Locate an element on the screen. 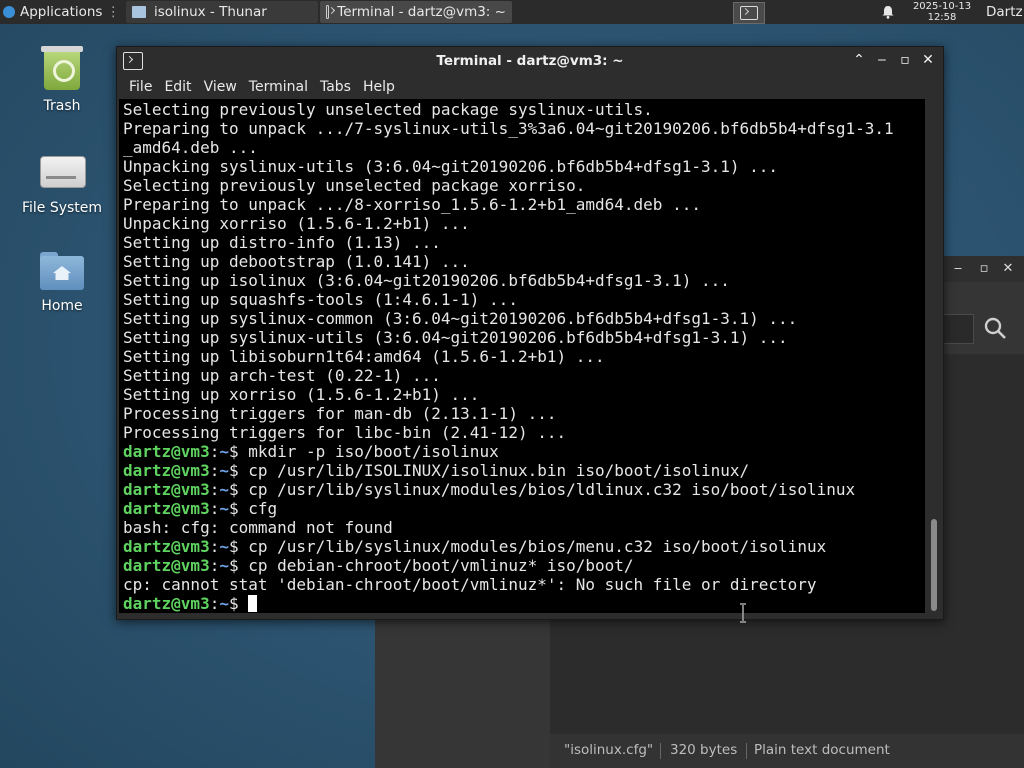  window-title: Terminal - dartz@vm3: ~ is located at coordinates (530, 61).